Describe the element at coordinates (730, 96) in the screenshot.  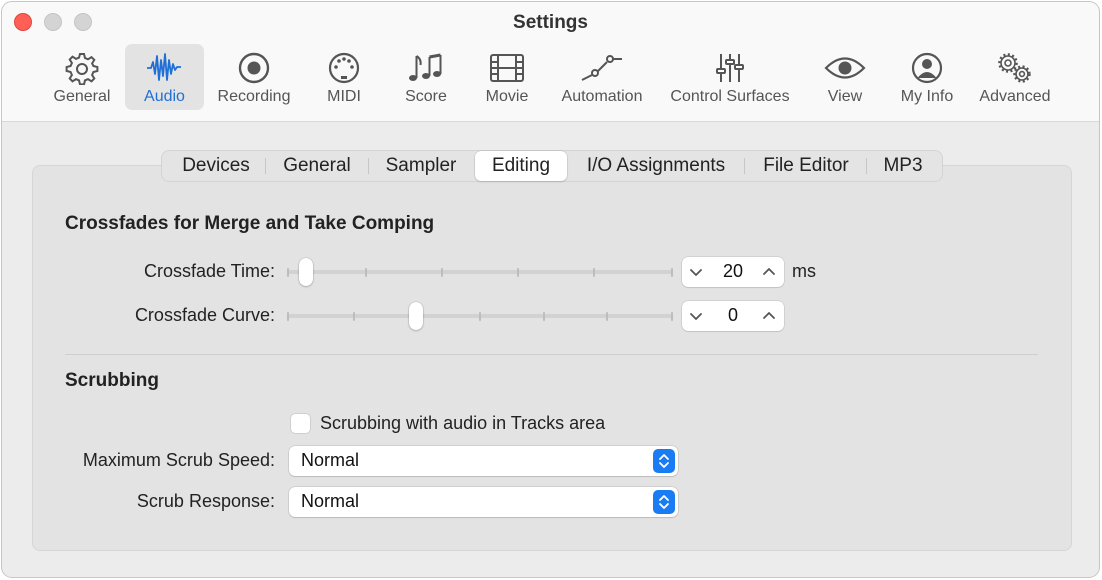
I see `toolbar-item-label: Control Surfaces` at that location.